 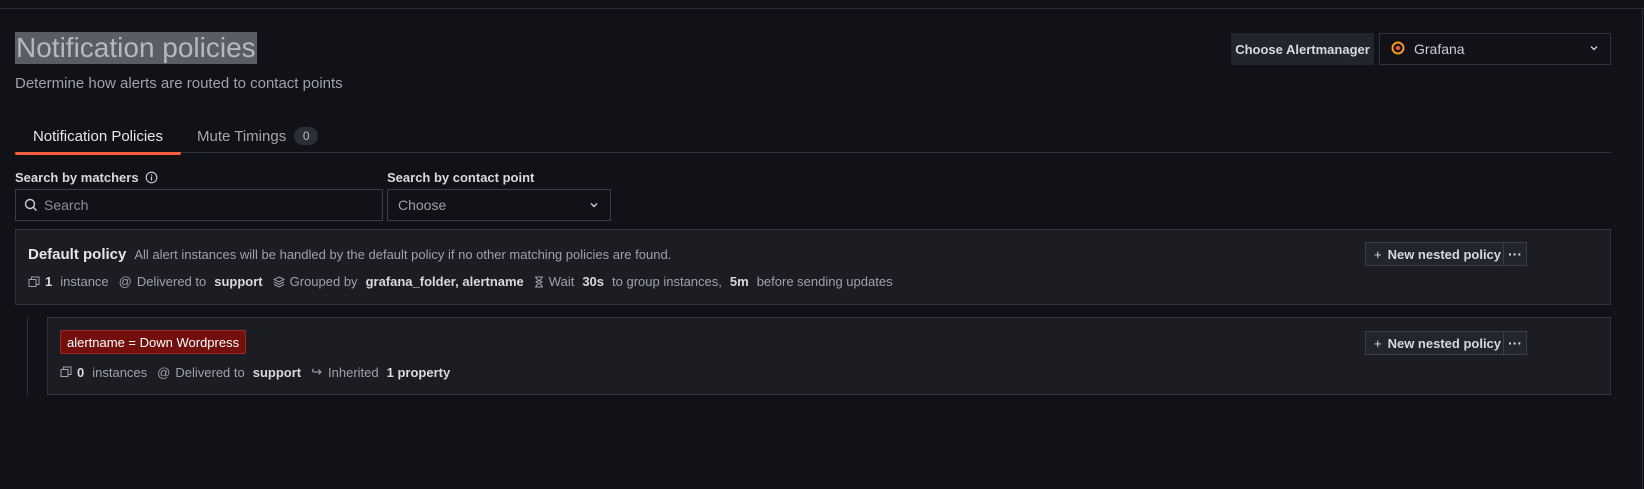 I want to click on search-matchers-input-wrapper, so click(x=199, y=205).